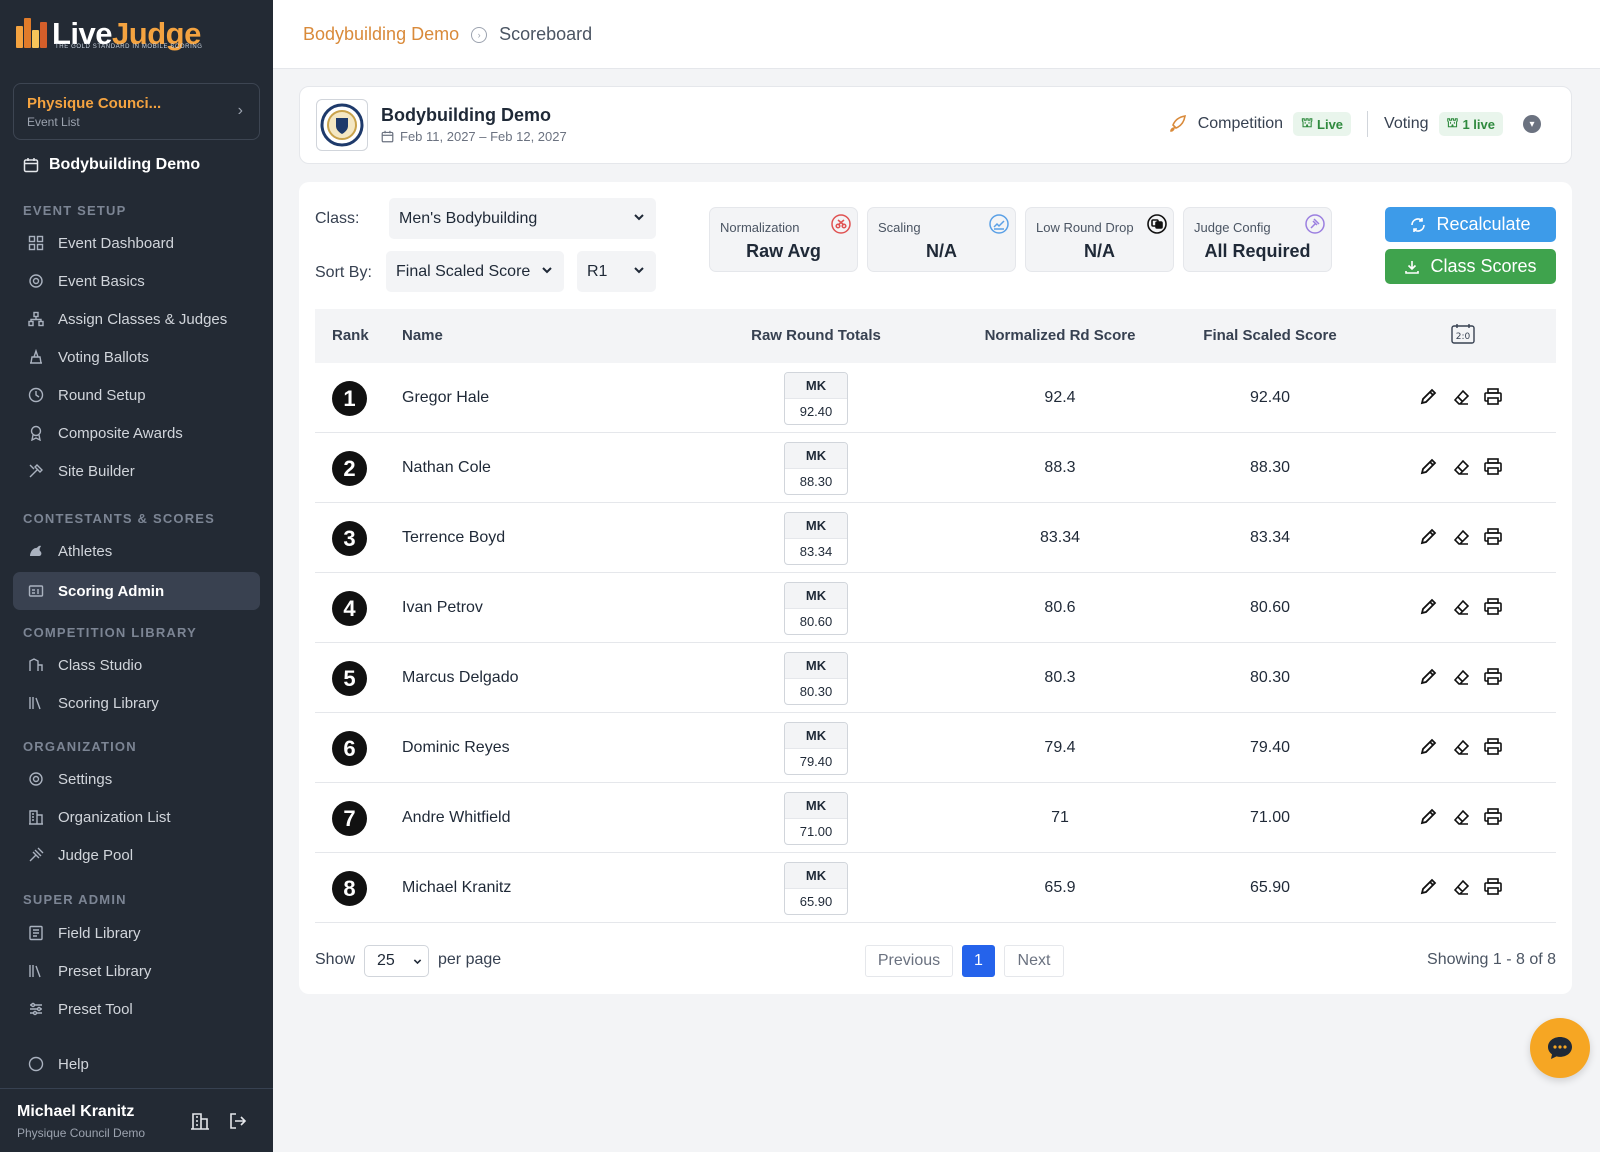 The image size is (1600, 1152). What do you see at coordinates (349, 468) in the screenshot?
I see `rank-badge: 2` at bounding box center [349, 468].